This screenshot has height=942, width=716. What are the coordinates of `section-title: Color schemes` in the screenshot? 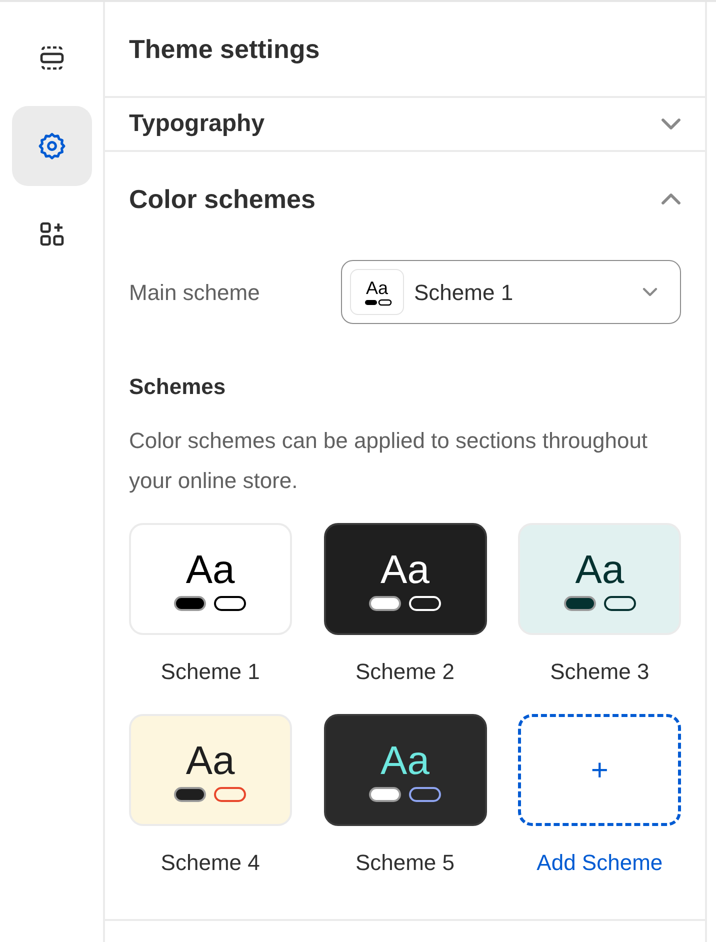 It's located at (222, 199).